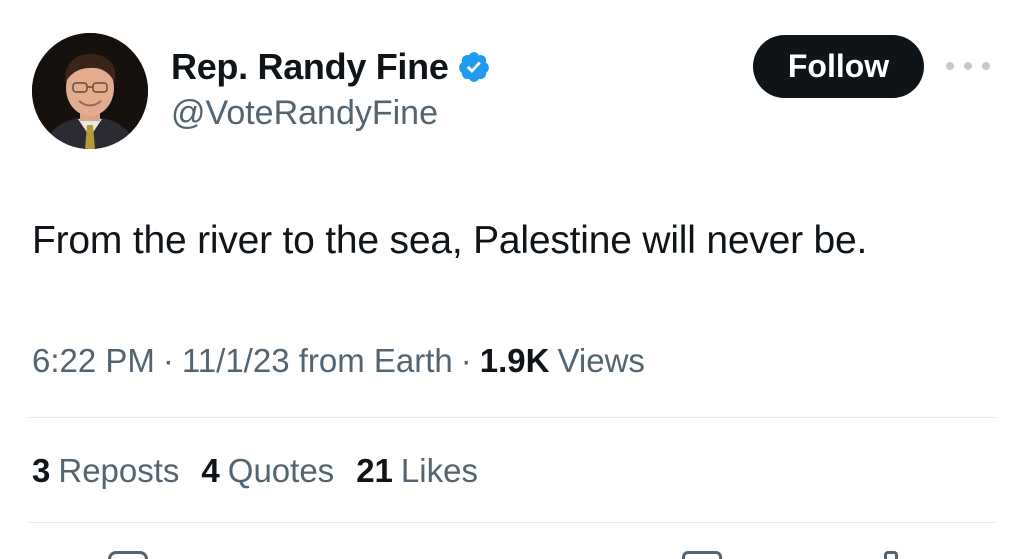  I want to click on author-name-row: Rep. Randy Fine, so click(331, 67).